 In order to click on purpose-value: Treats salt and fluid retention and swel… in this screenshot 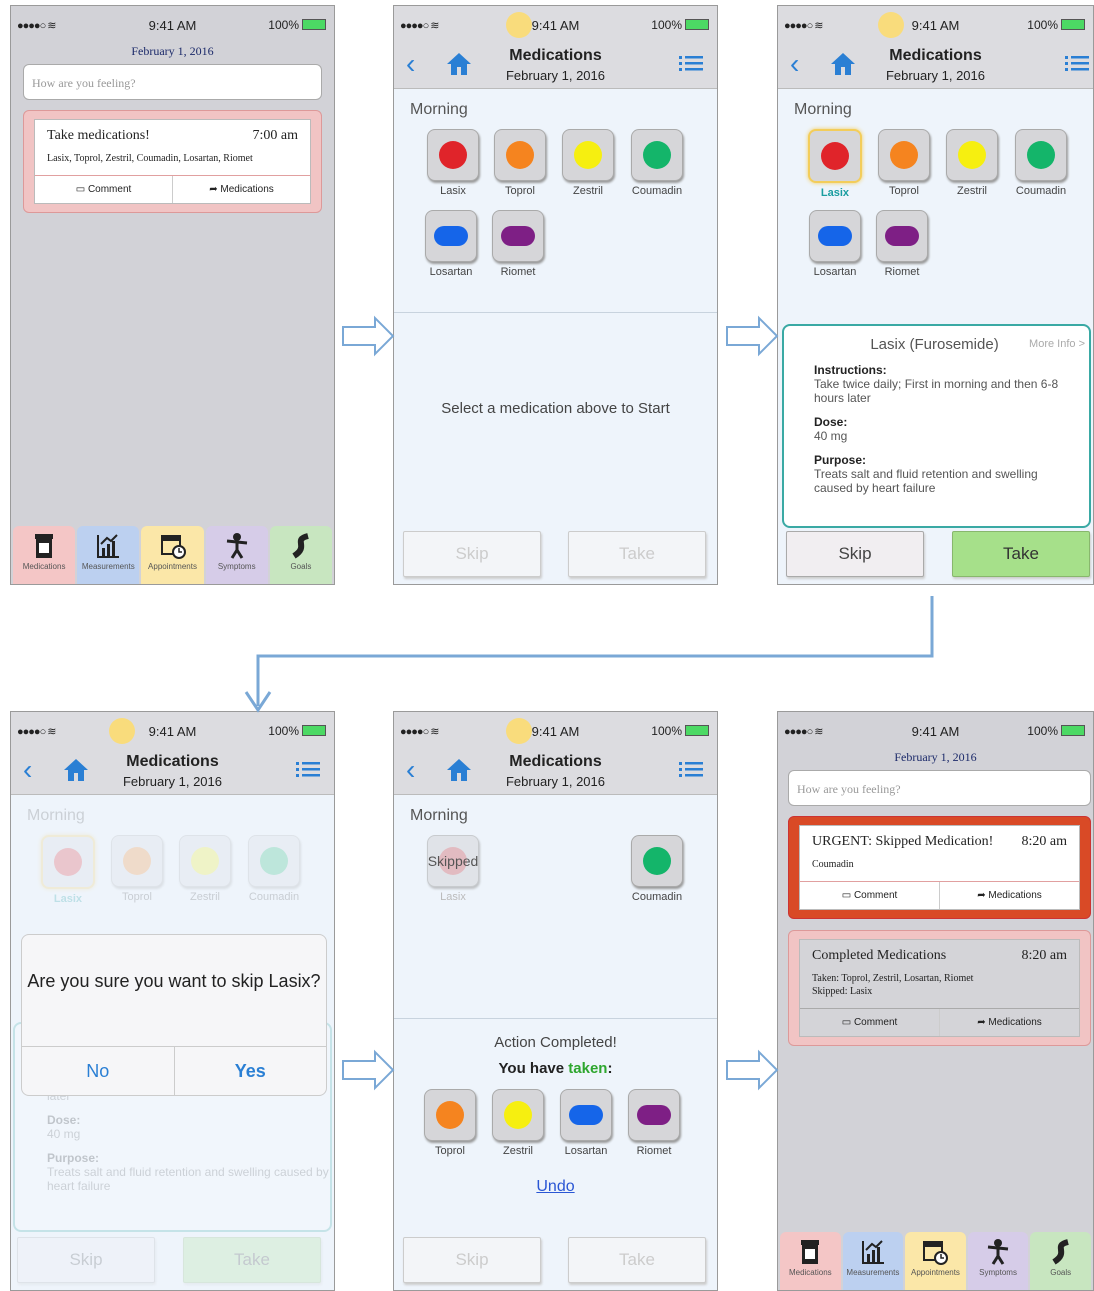, I will do `click(926, 481)`.